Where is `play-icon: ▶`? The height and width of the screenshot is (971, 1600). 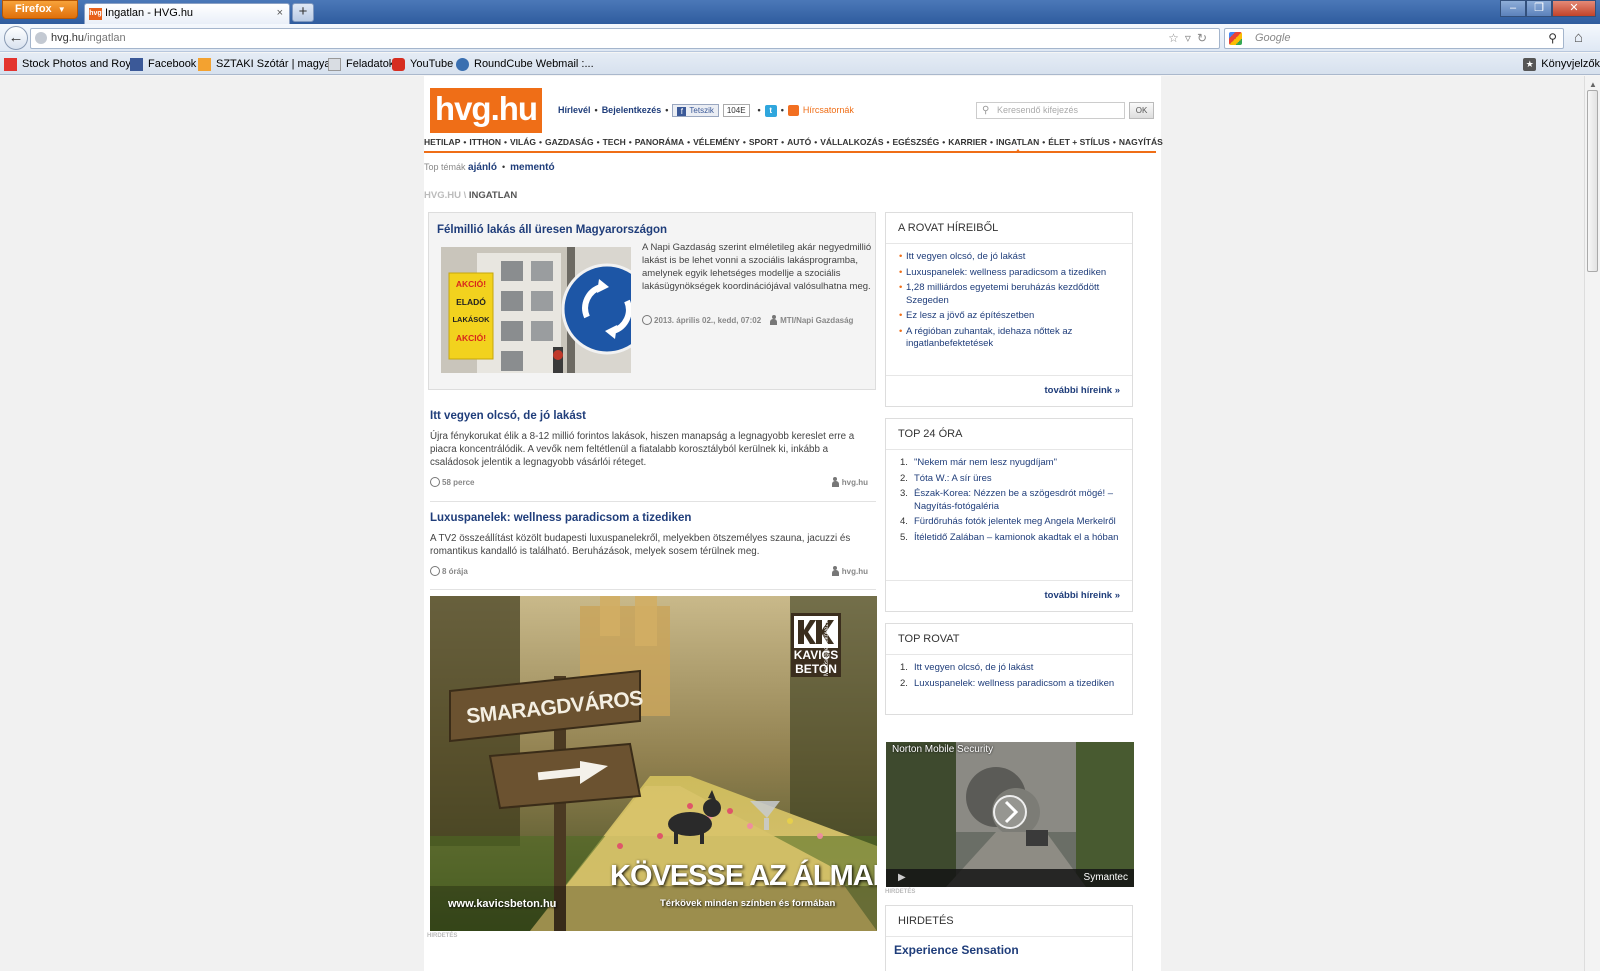
play-icon: ▶ is located at coordinates (902, 877).